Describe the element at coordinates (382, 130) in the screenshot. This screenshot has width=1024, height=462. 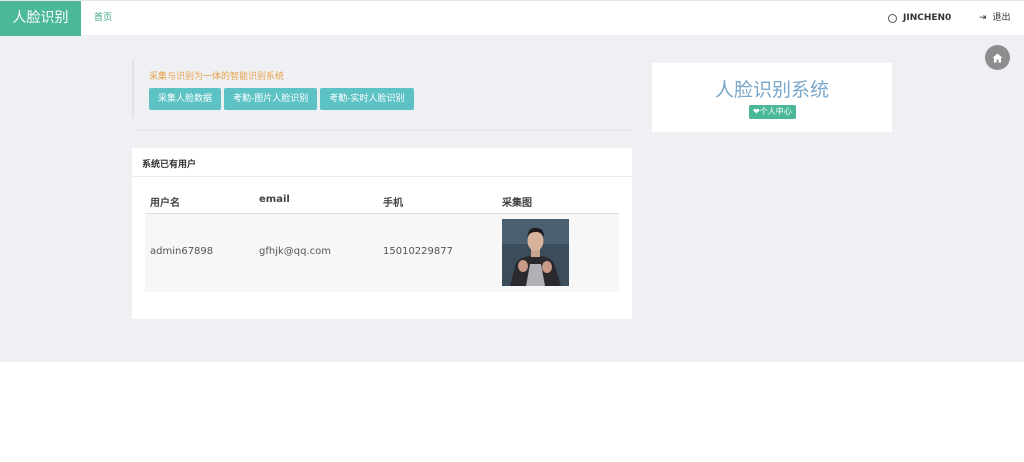
I see `section-divider` at that location.